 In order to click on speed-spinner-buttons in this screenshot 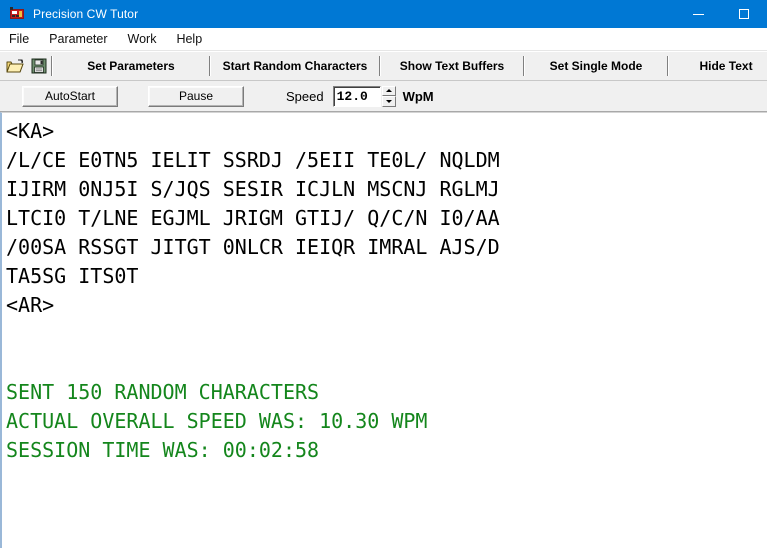, I will do `click(388, 96)`.